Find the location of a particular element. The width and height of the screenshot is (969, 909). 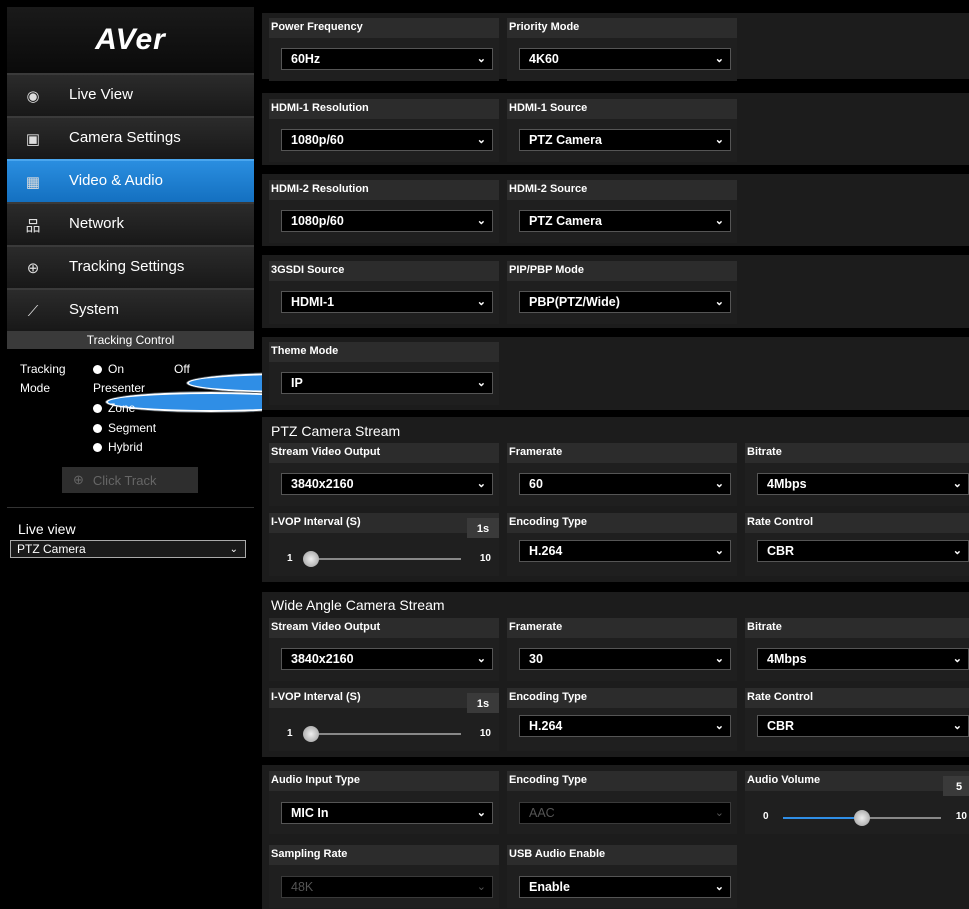

wide-output-select: 3840x2160 ⌄ is located at coordinates (387, 659).